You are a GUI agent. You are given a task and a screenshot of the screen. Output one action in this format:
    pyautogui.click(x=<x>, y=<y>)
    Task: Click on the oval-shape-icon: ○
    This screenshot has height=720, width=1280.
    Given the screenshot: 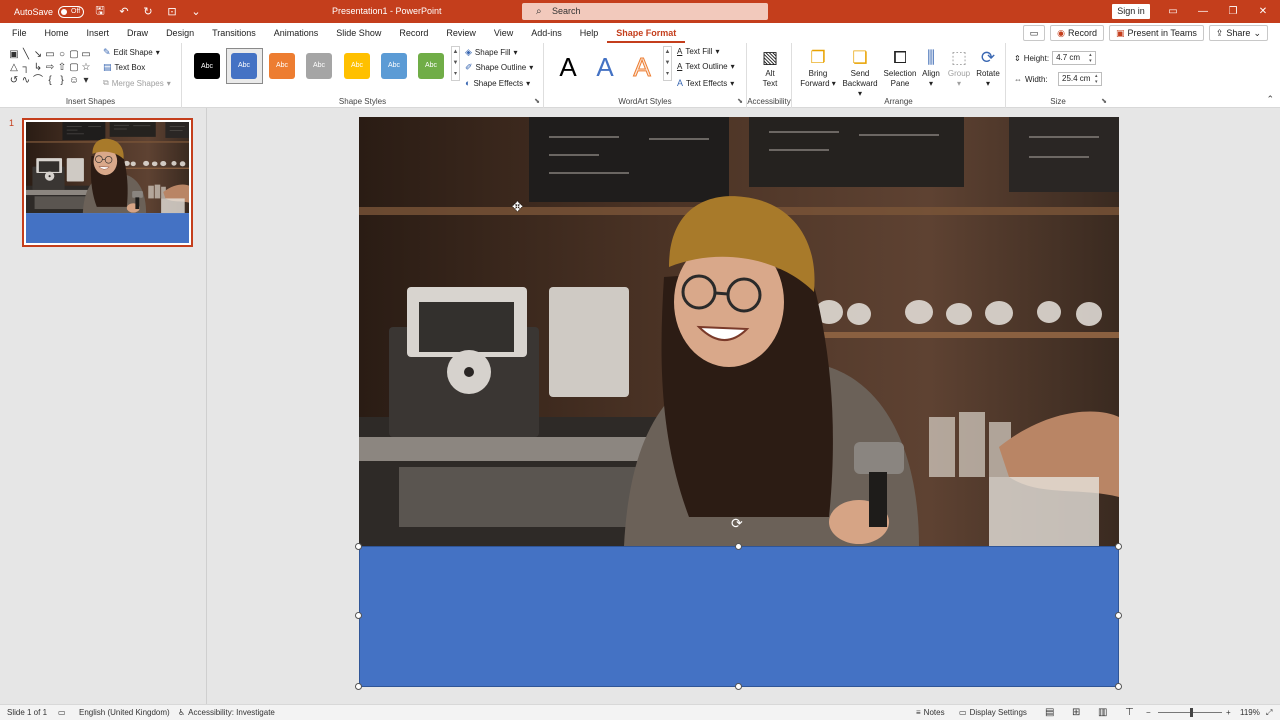 What is the action you would take?
    pyautogui.click(x=62, y=54)
    